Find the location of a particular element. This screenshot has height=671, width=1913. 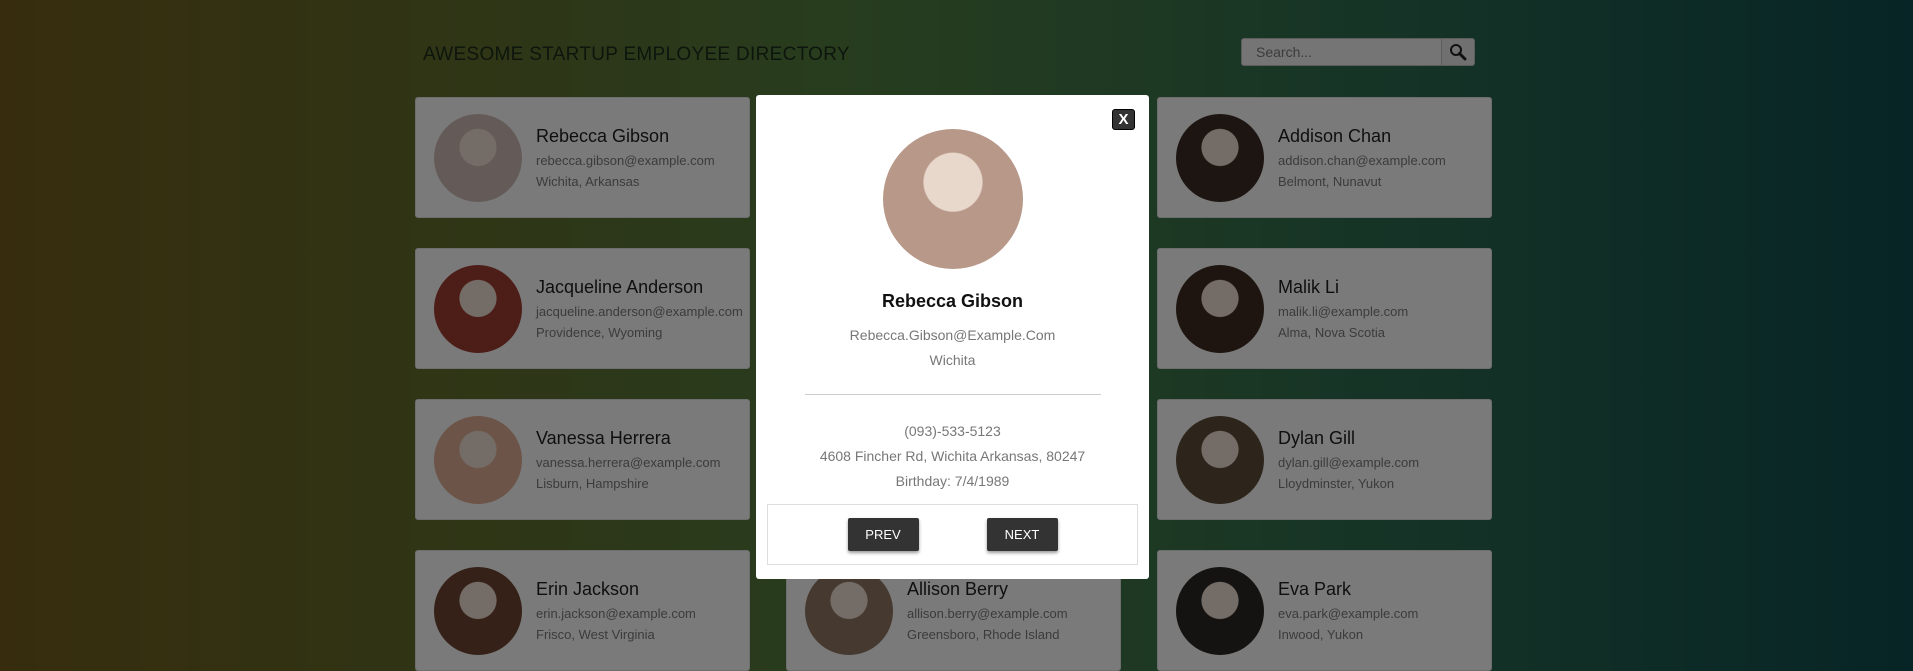

modal-employee-name: Rebecca Gibson is located at coordinates (952, 301).